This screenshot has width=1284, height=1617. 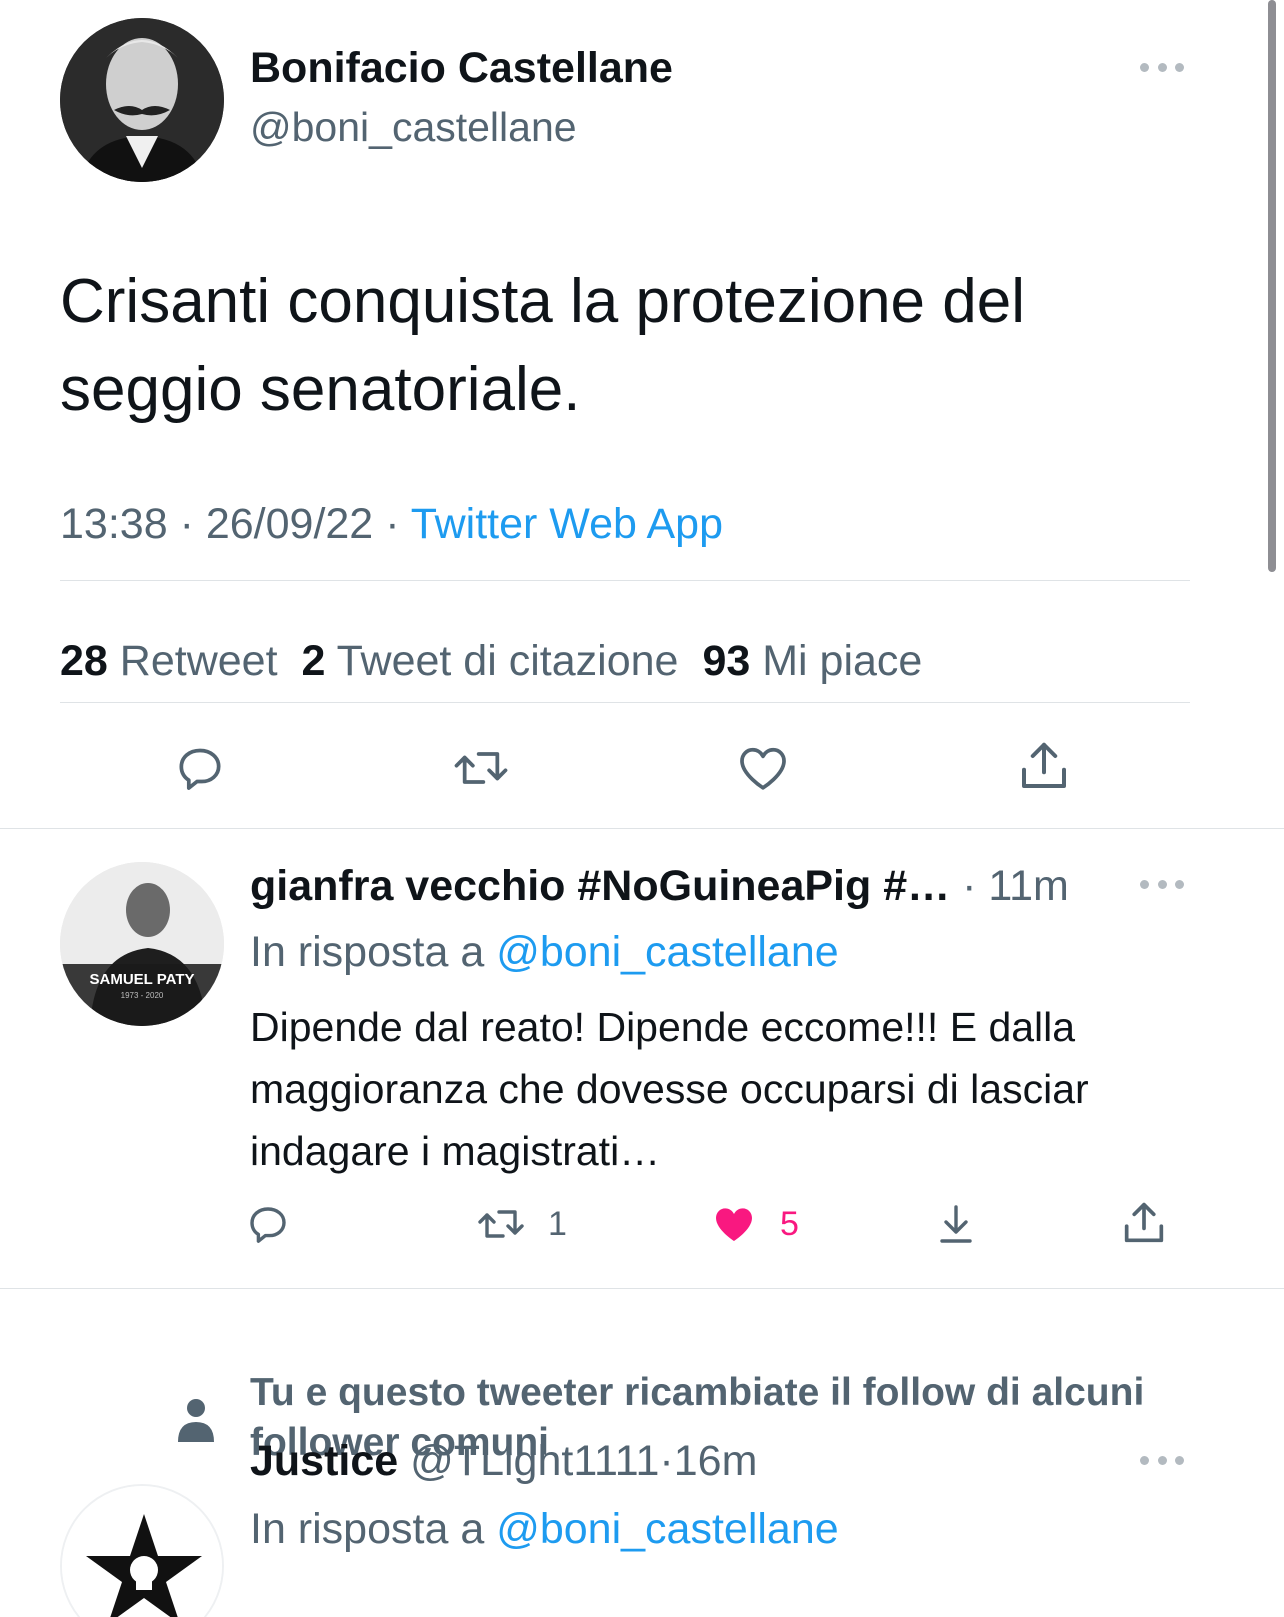 I want to click on like-button, so click(x=763, y=768).